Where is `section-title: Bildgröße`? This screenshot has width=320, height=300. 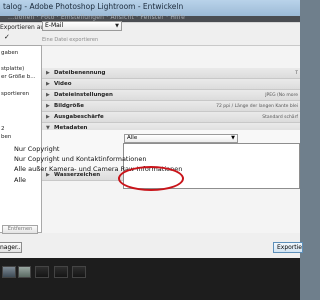 section-title: Bildgröße is located at coordinates (69, 106).